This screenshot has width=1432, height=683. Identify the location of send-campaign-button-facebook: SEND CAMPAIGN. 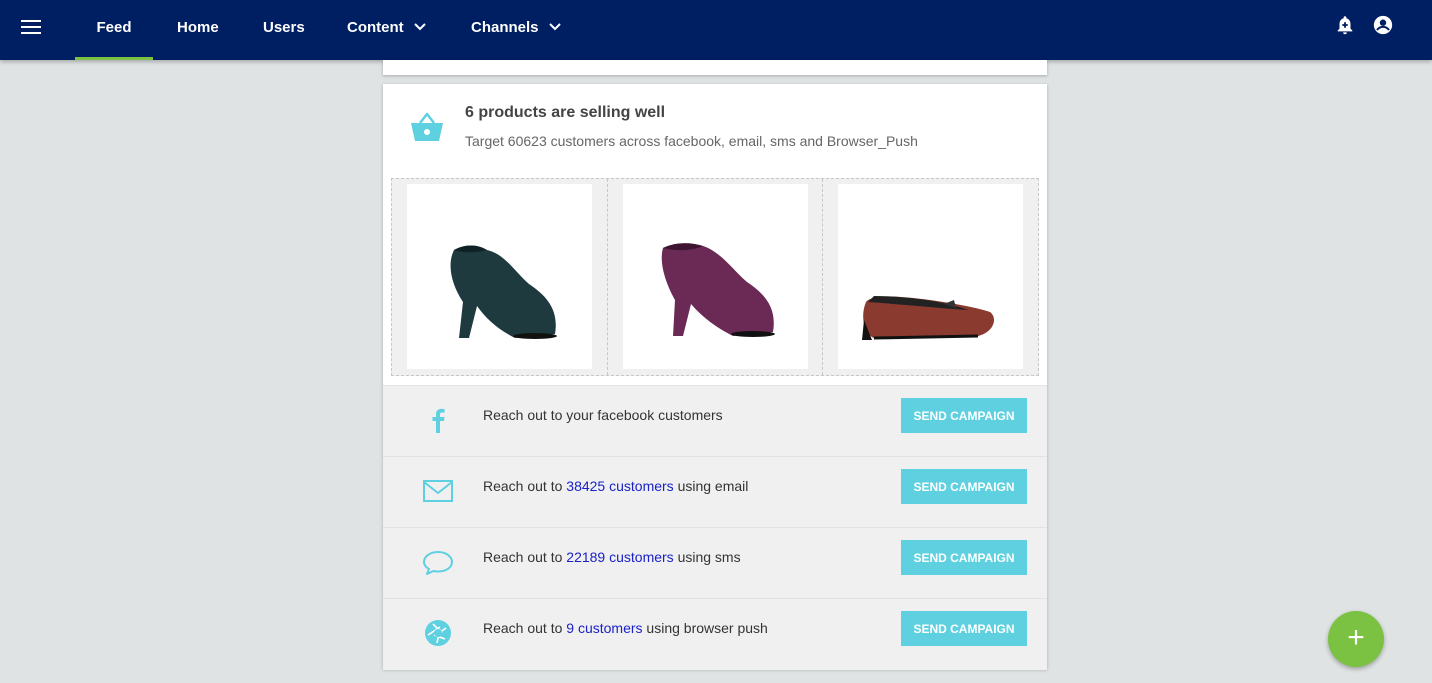
(964, 415).